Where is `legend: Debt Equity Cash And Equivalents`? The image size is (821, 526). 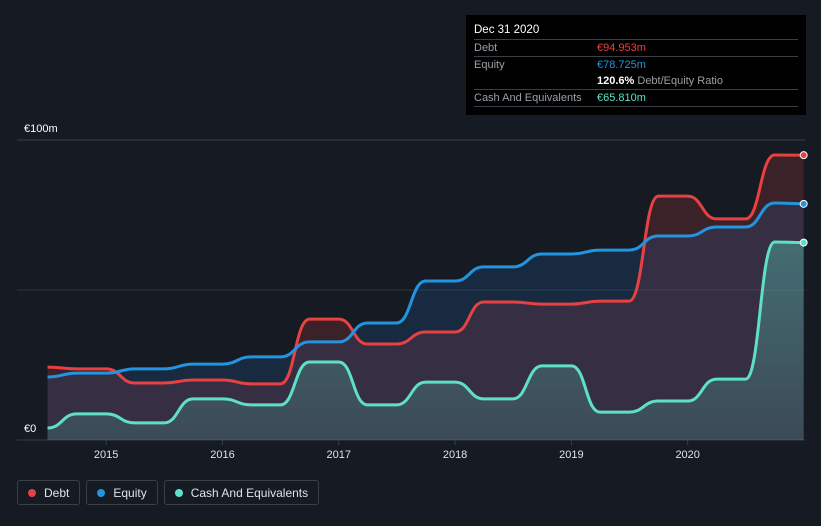
legend: Debt Equity Cash And Equivalents is located at coordinates (168, 492).